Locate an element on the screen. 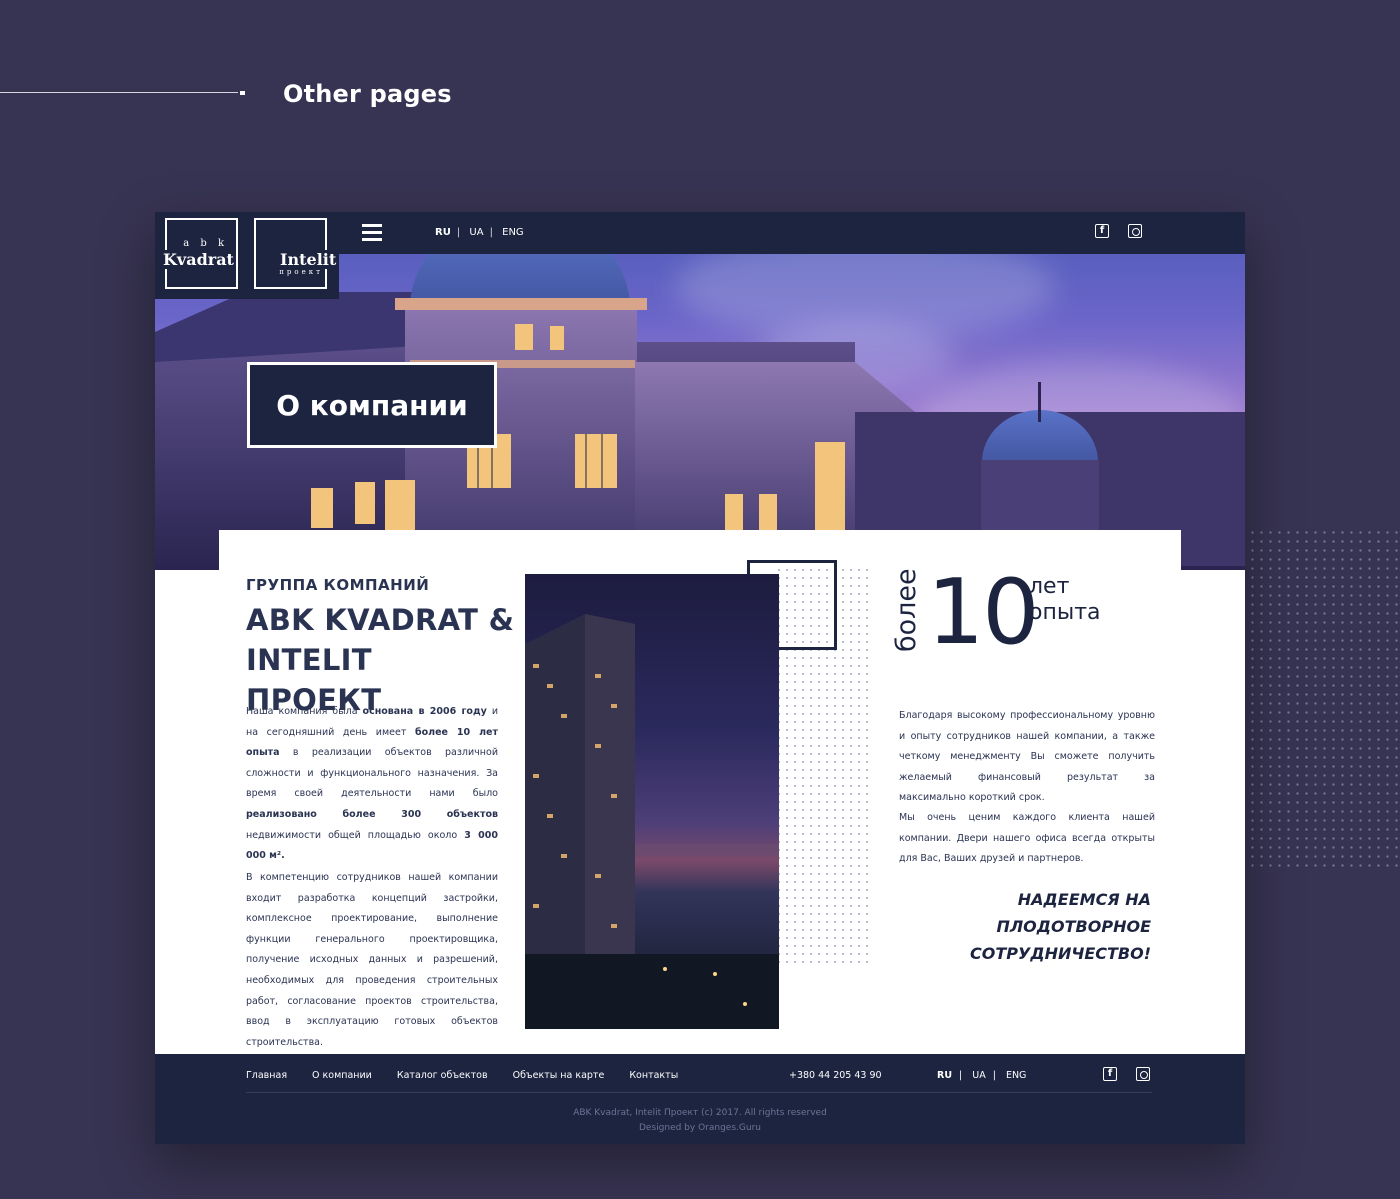 Image resolution: width=1400 pixels, height=1199 pixels. tower-photo is located at coordinates (652, 801).